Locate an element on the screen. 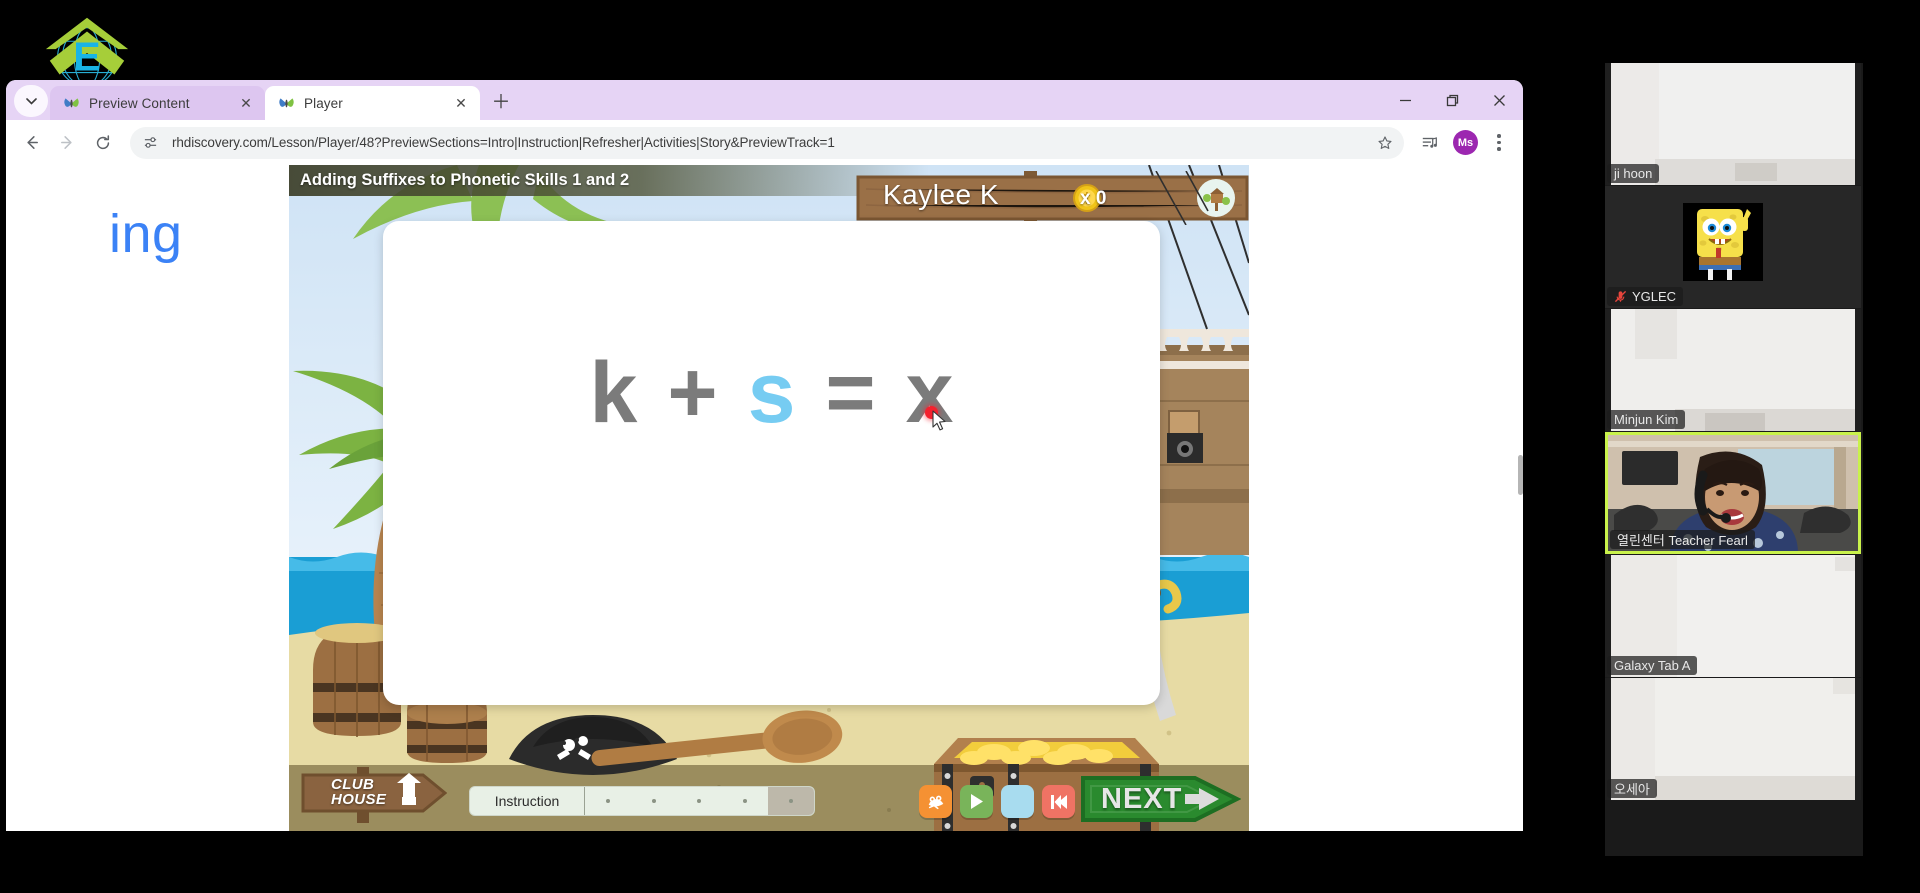 The image size is (1920, 893). participant-name: 열린센터 Teacher Fearl is located at coordinates (1682, 540).